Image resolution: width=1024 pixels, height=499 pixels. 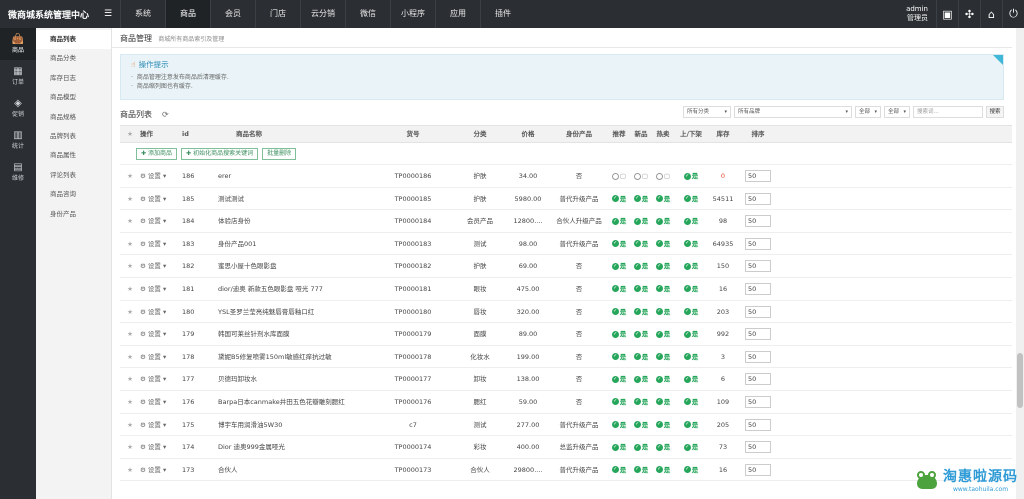 What do you see at coordinates (998, 60) in the screenshot?
I see `collapse-corner` at bounding box center [998, 60].